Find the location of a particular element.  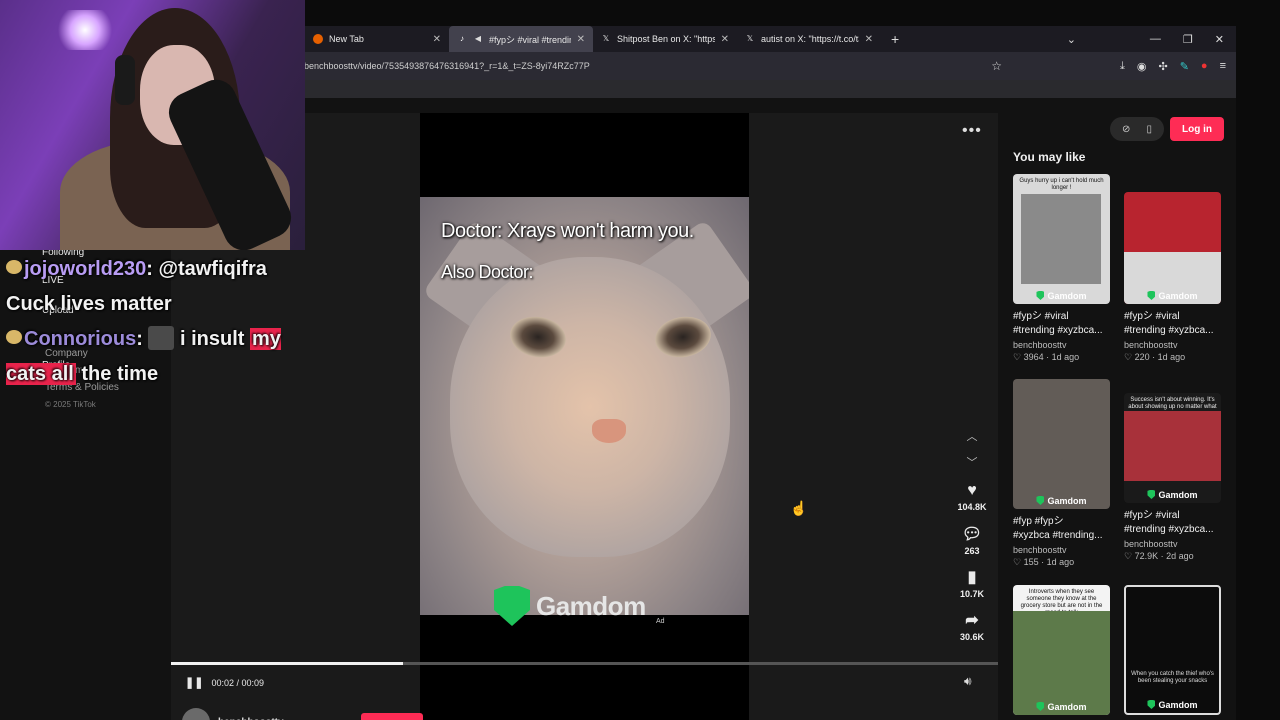

video-frame is located at coordinates (584, 406).